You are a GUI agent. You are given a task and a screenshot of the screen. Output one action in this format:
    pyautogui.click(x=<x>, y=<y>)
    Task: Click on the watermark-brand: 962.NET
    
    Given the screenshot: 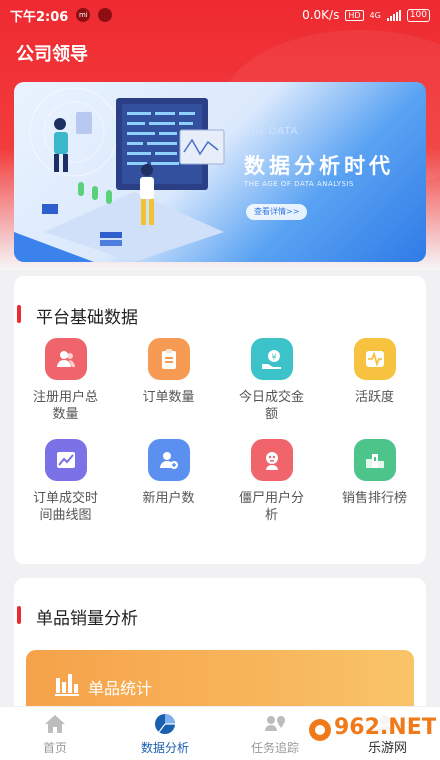 What is the action you would take?
    pyautogui.click(x=385, y=727)
    